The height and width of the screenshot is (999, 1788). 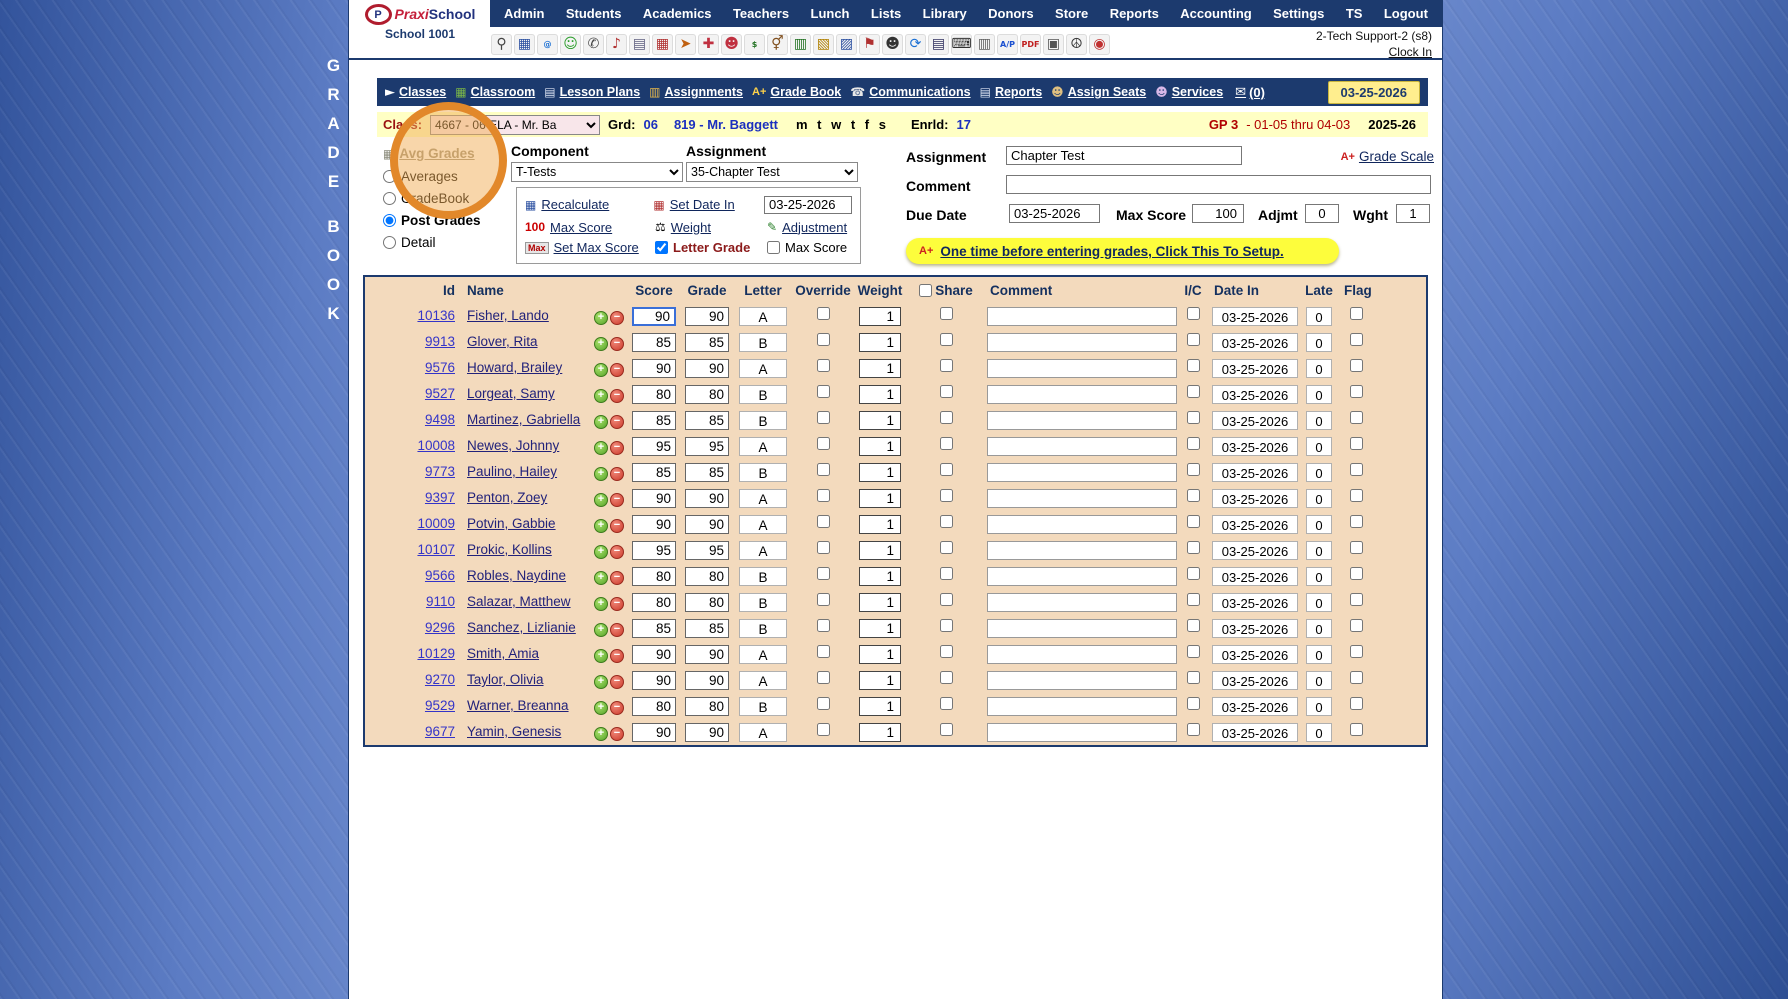 I want to click on cash-drawer-icon: ▥, so click(x=984, y=44).